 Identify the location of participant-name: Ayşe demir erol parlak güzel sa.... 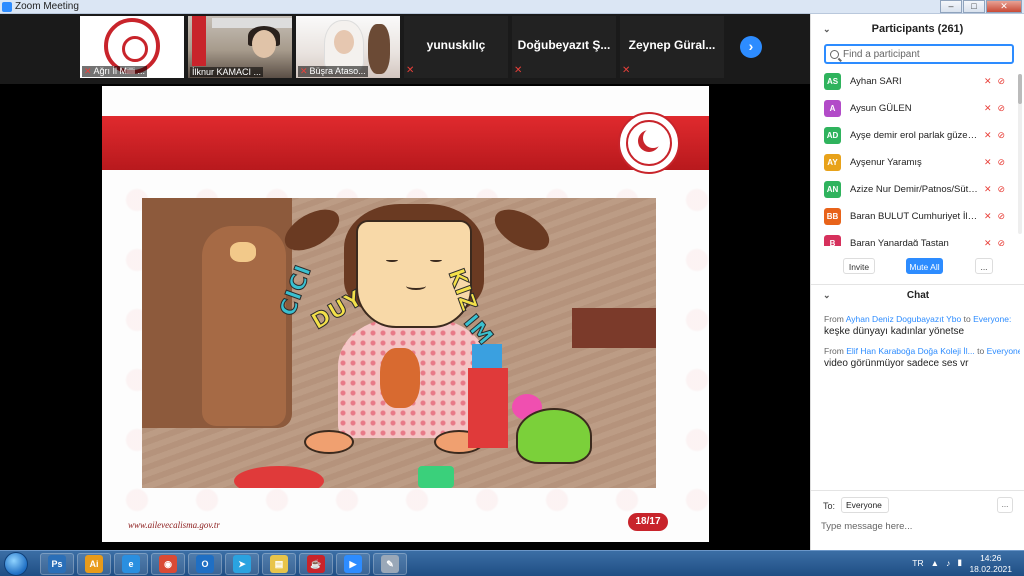
(914, 135).